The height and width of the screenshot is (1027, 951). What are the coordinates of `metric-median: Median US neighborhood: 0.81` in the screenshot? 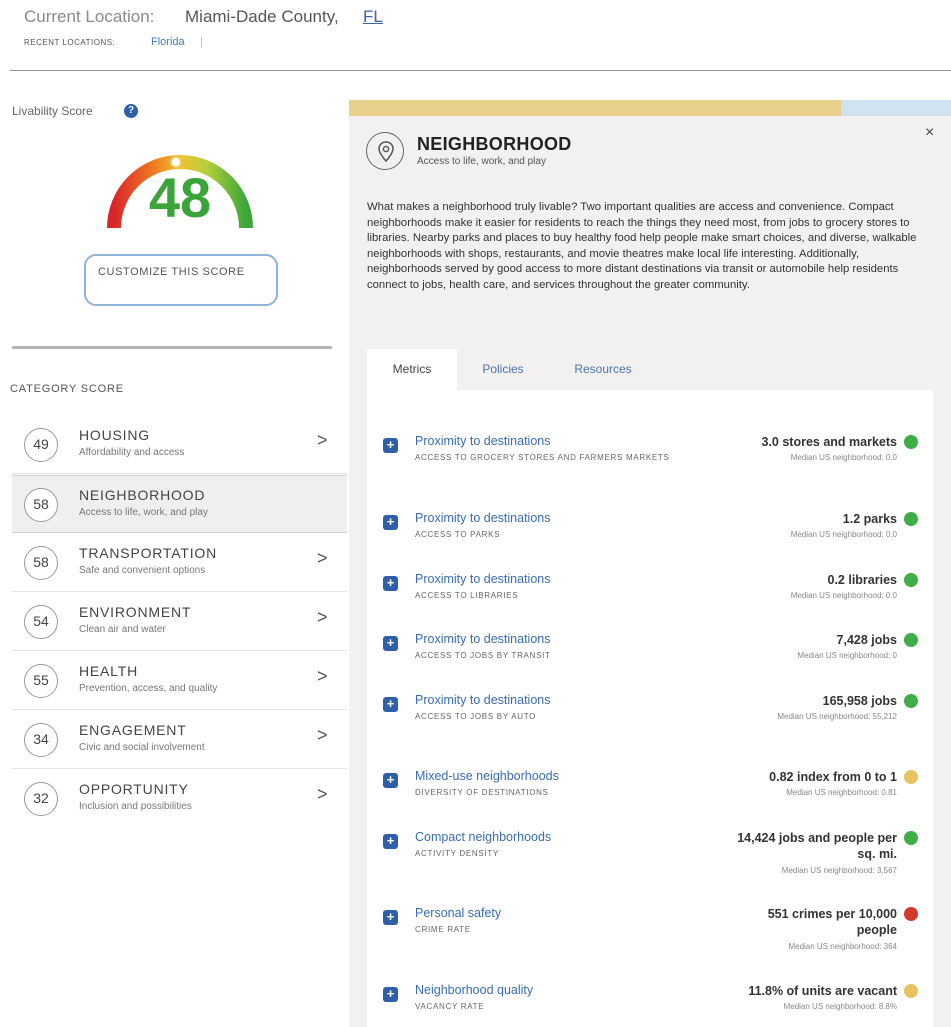 It's located at (841, 792).